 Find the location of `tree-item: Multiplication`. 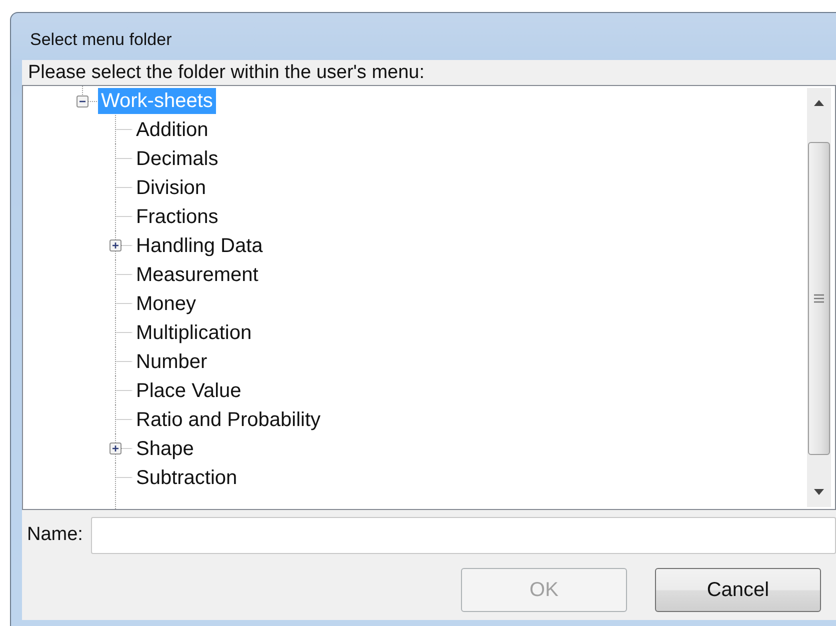

tree-item: Multiplication is located at coordinates (194, 333).